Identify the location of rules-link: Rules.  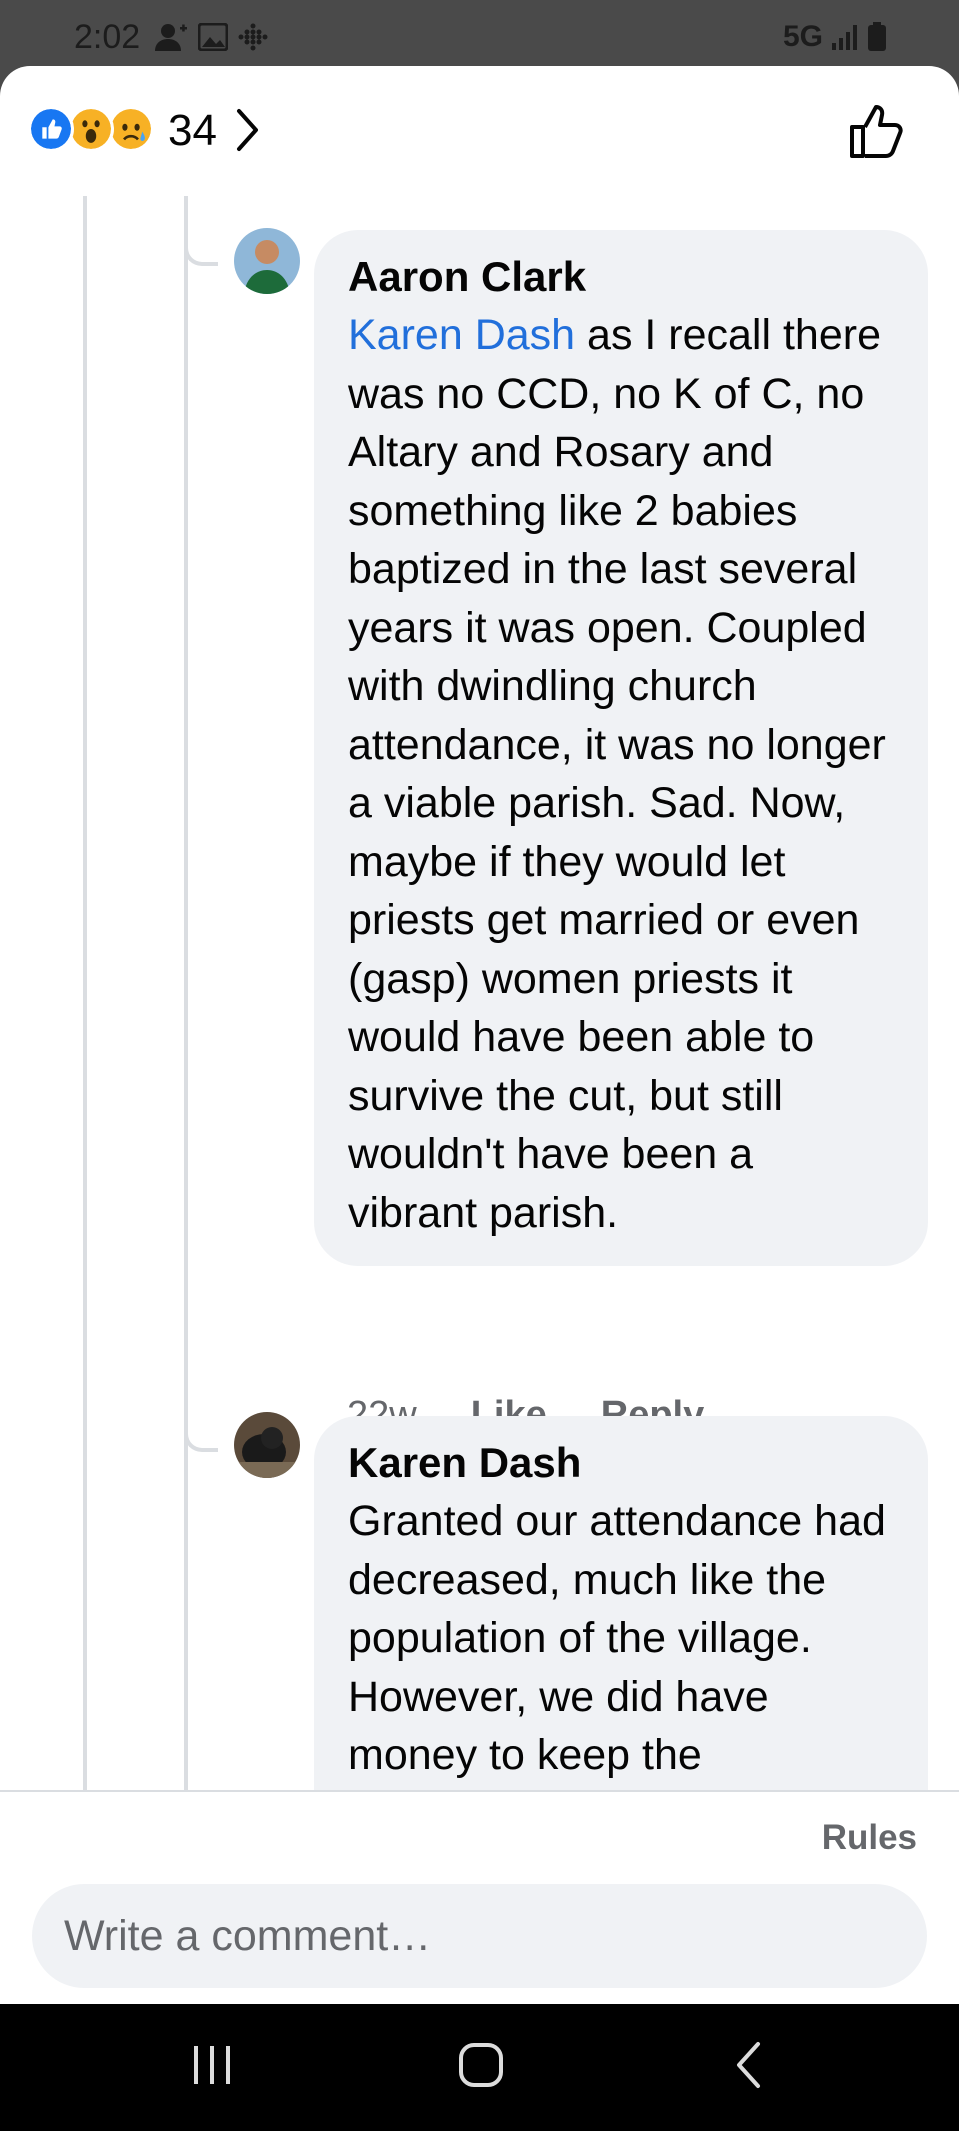
(869, 1838).